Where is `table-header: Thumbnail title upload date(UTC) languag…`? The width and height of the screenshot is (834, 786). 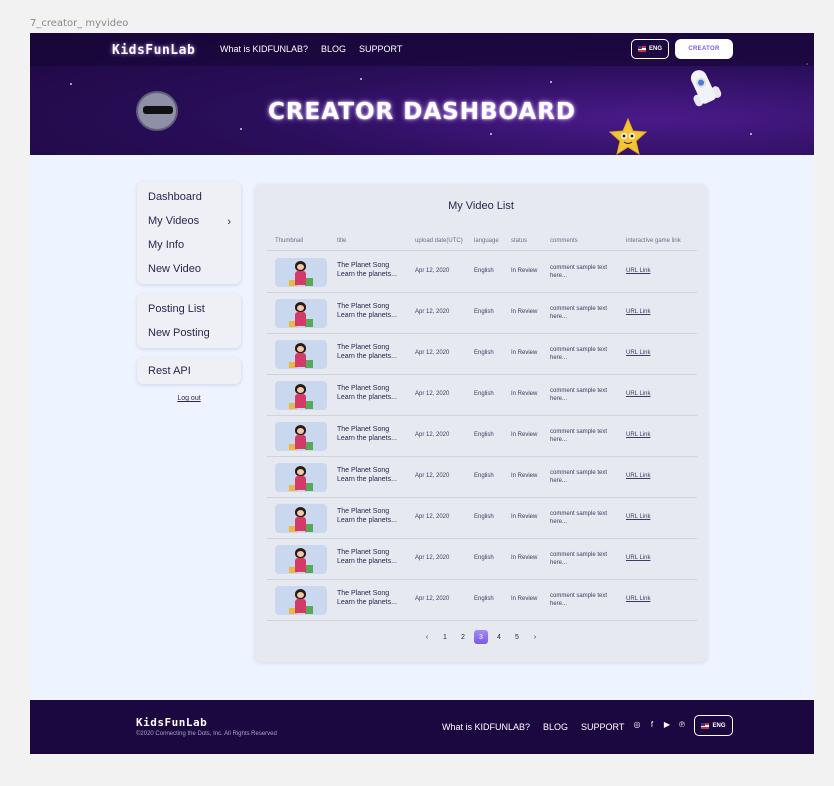 table-header: Thumbnail title upload date(UTC) languag… is located at coordinates (482, 244).